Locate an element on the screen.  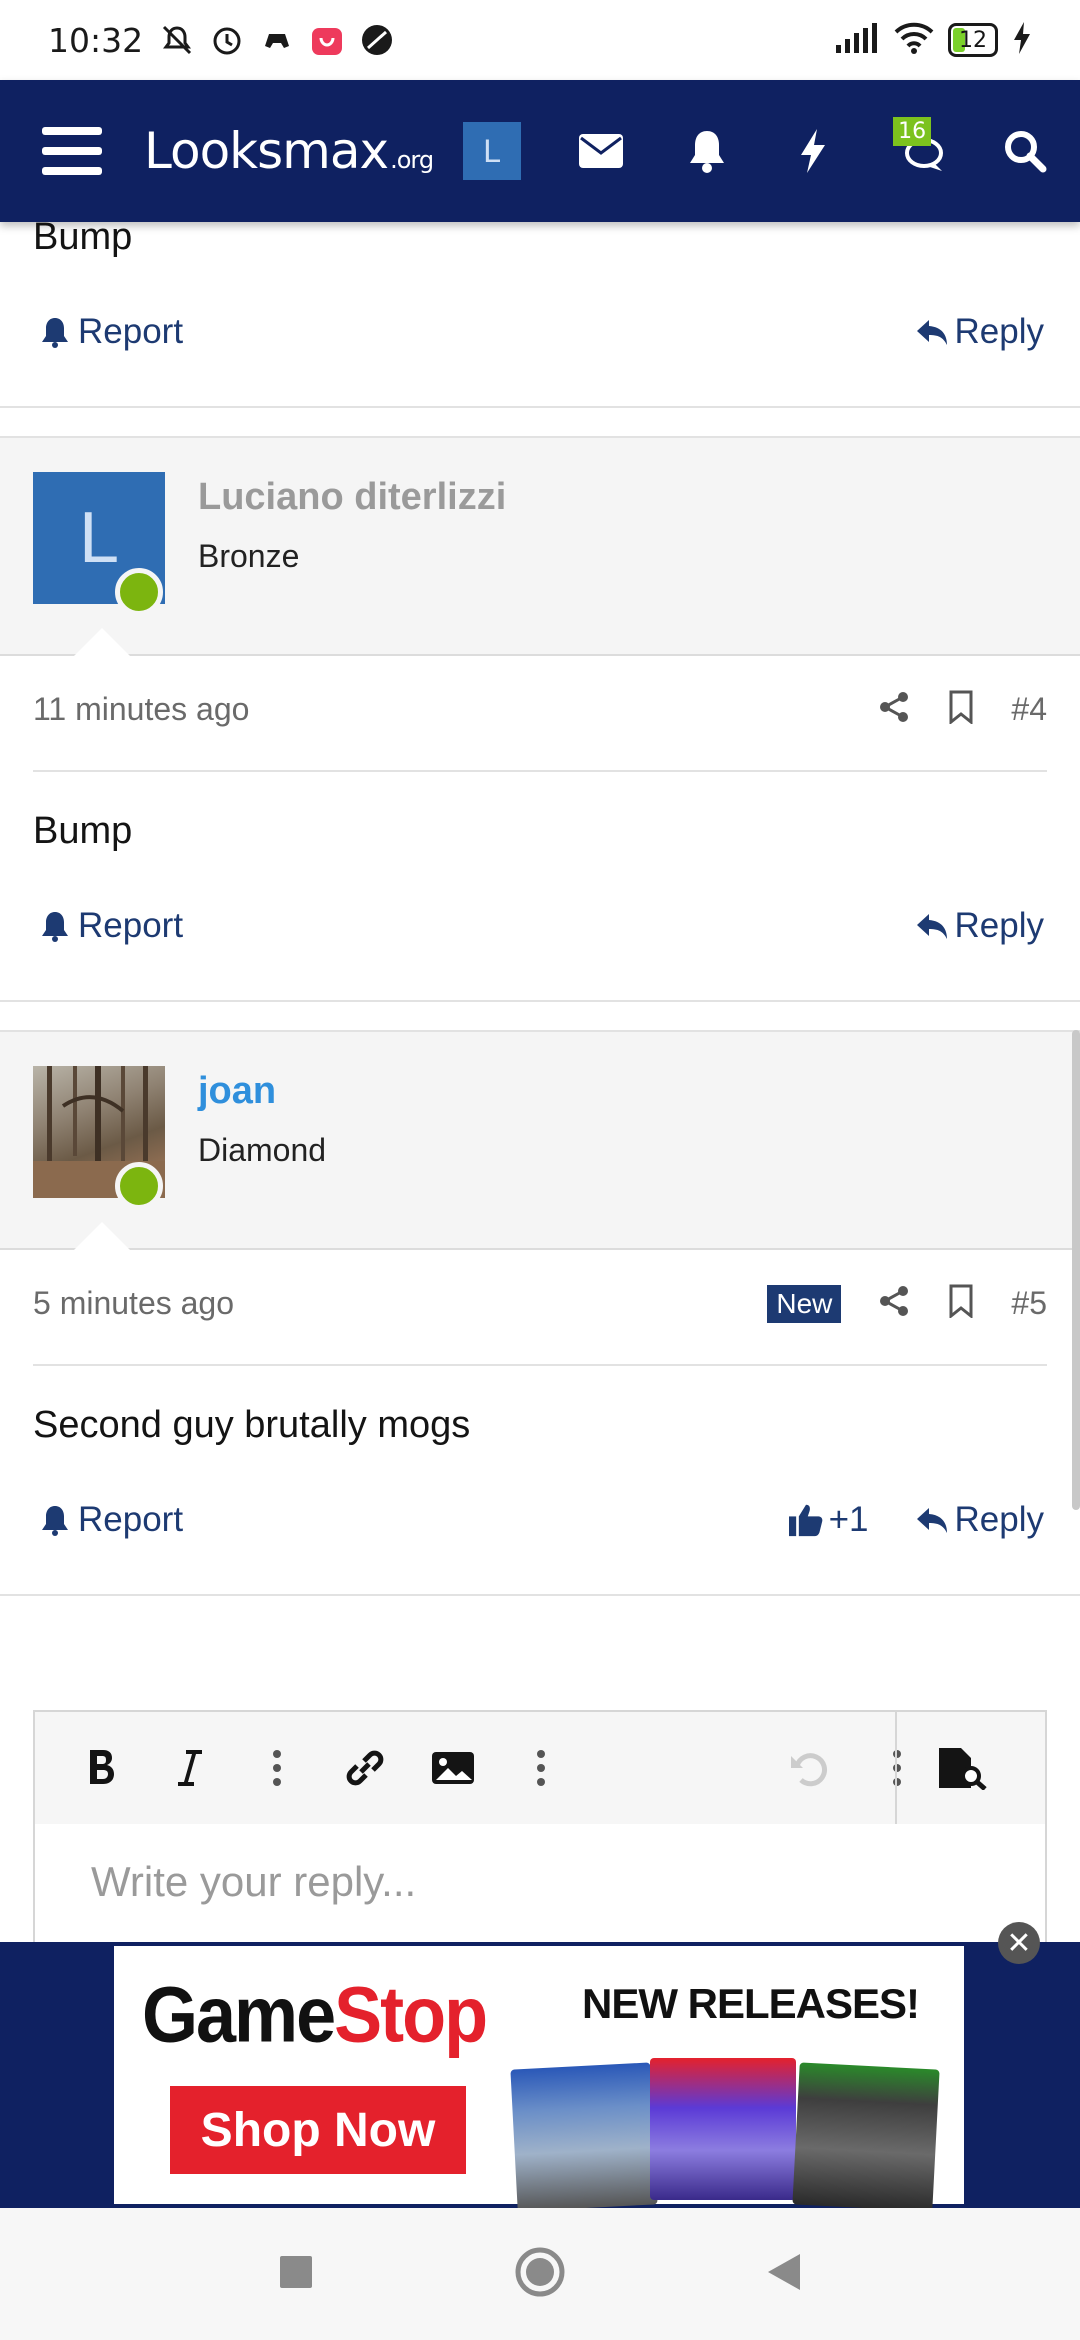
post-number: #5 is located at coordinates (1029, 1303).